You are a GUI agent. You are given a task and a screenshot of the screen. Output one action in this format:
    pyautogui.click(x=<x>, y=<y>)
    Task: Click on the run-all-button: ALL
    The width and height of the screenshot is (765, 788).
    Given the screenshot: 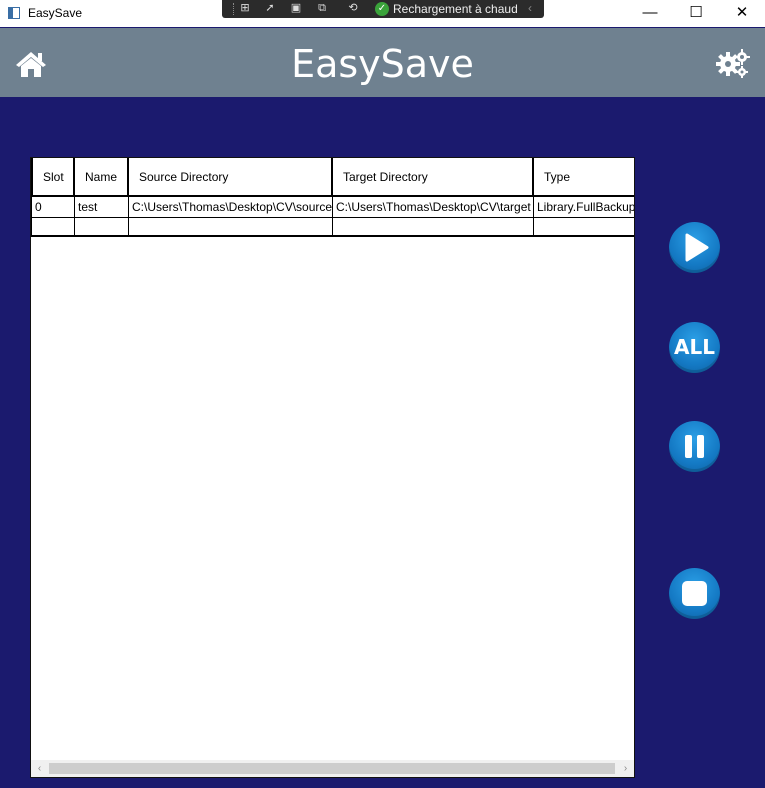 What is the action you would take?
    pyautogui.click(x=694, y=347)
    